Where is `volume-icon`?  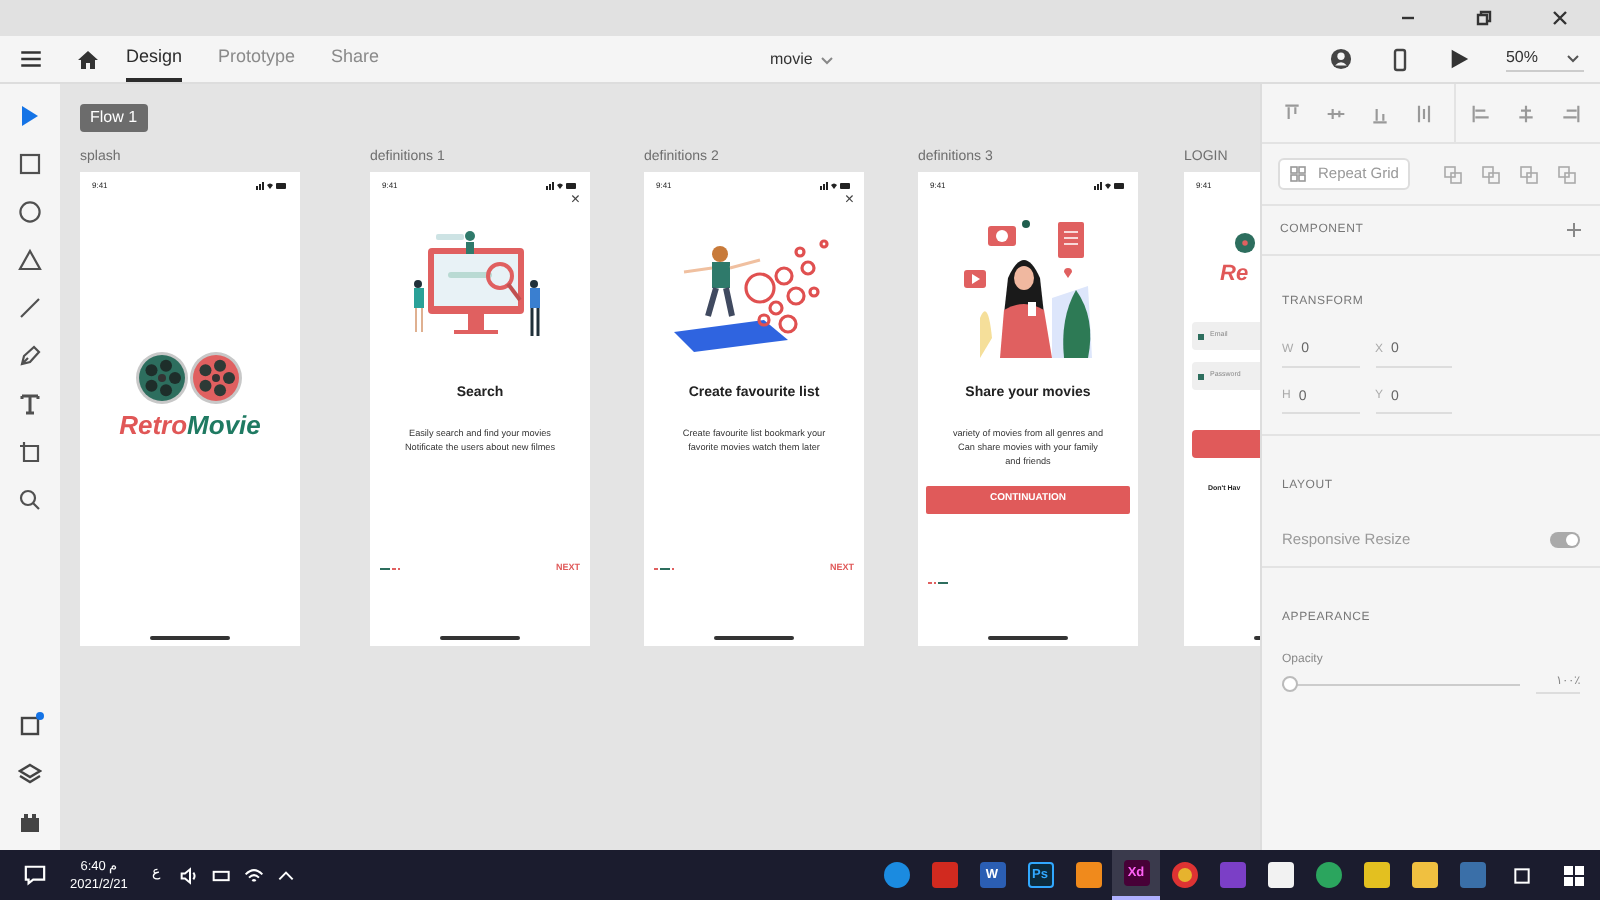 volume-icon is located at coordinates (189, 875).